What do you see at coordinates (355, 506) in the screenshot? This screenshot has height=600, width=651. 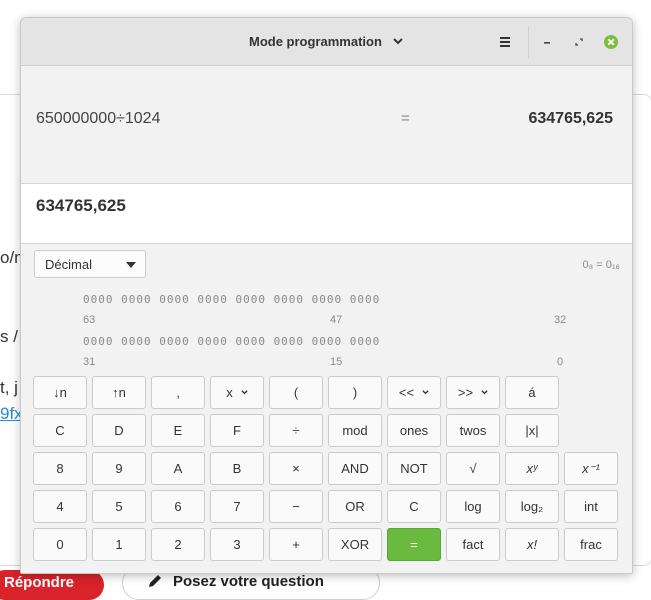 I see `key-or: OR` at bounding box center [355, 506].